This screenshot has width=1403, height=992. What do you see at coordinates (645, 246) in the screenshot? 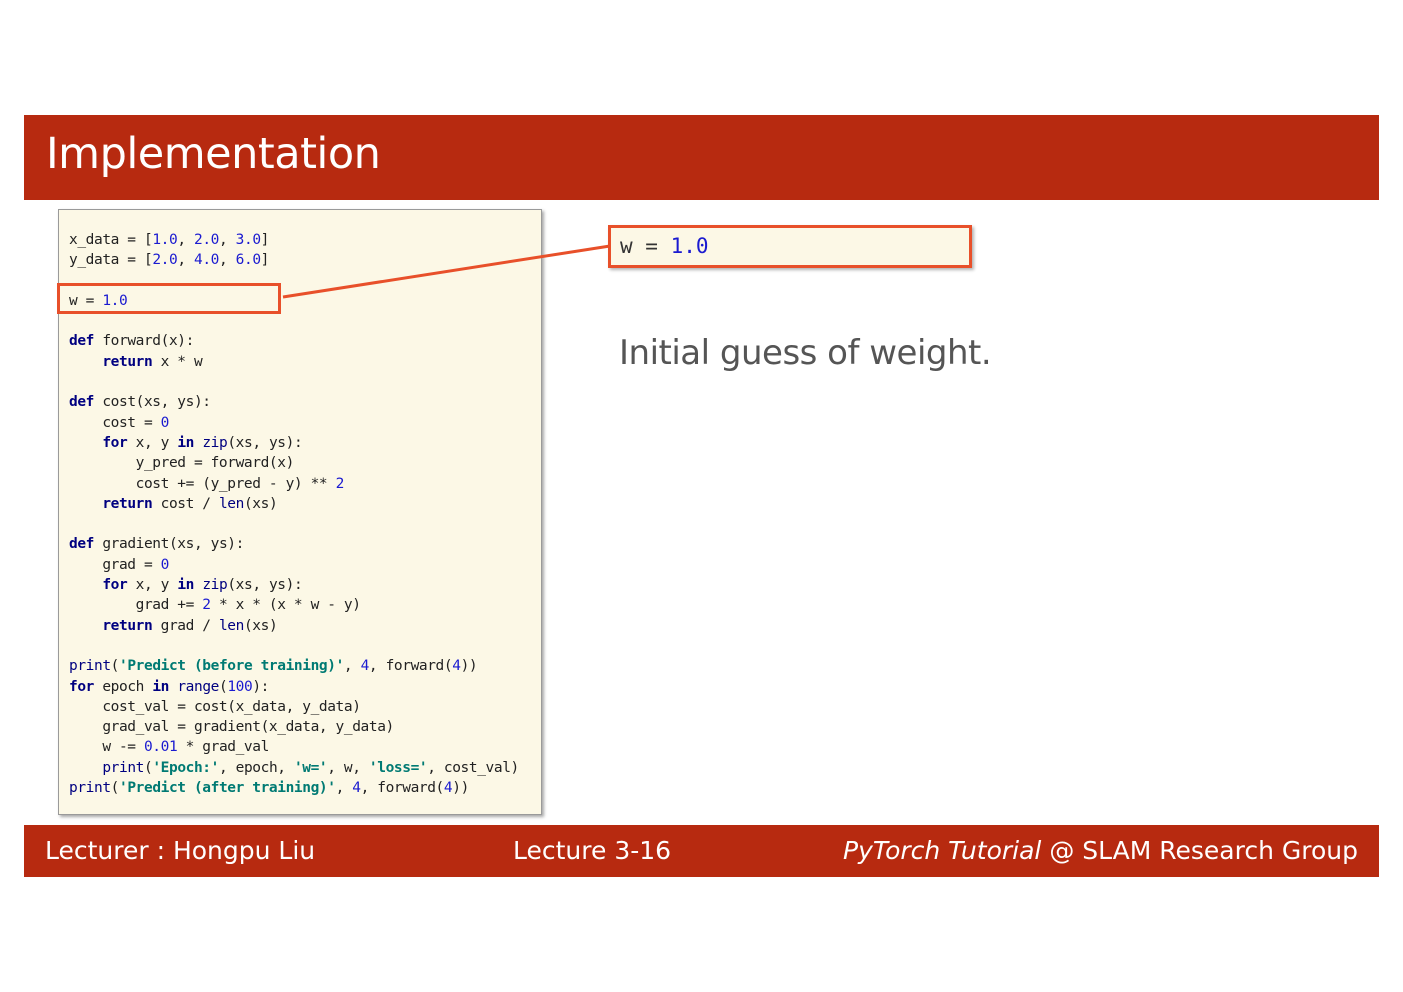
I see `callout-lhs: w =` at bounding box center [645, 246].